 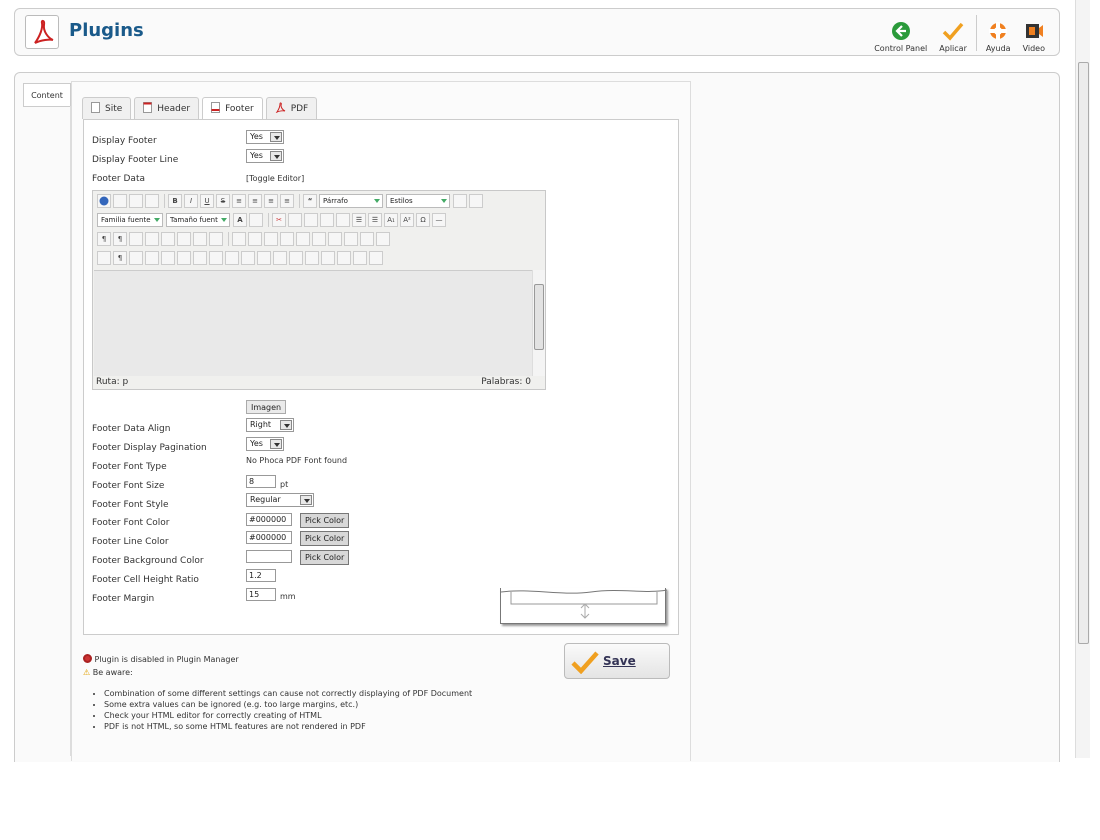 What do you see at coordinates (617, 661) in the screenshot?
I see `save-button: Save` at bounding box center [617, 661].